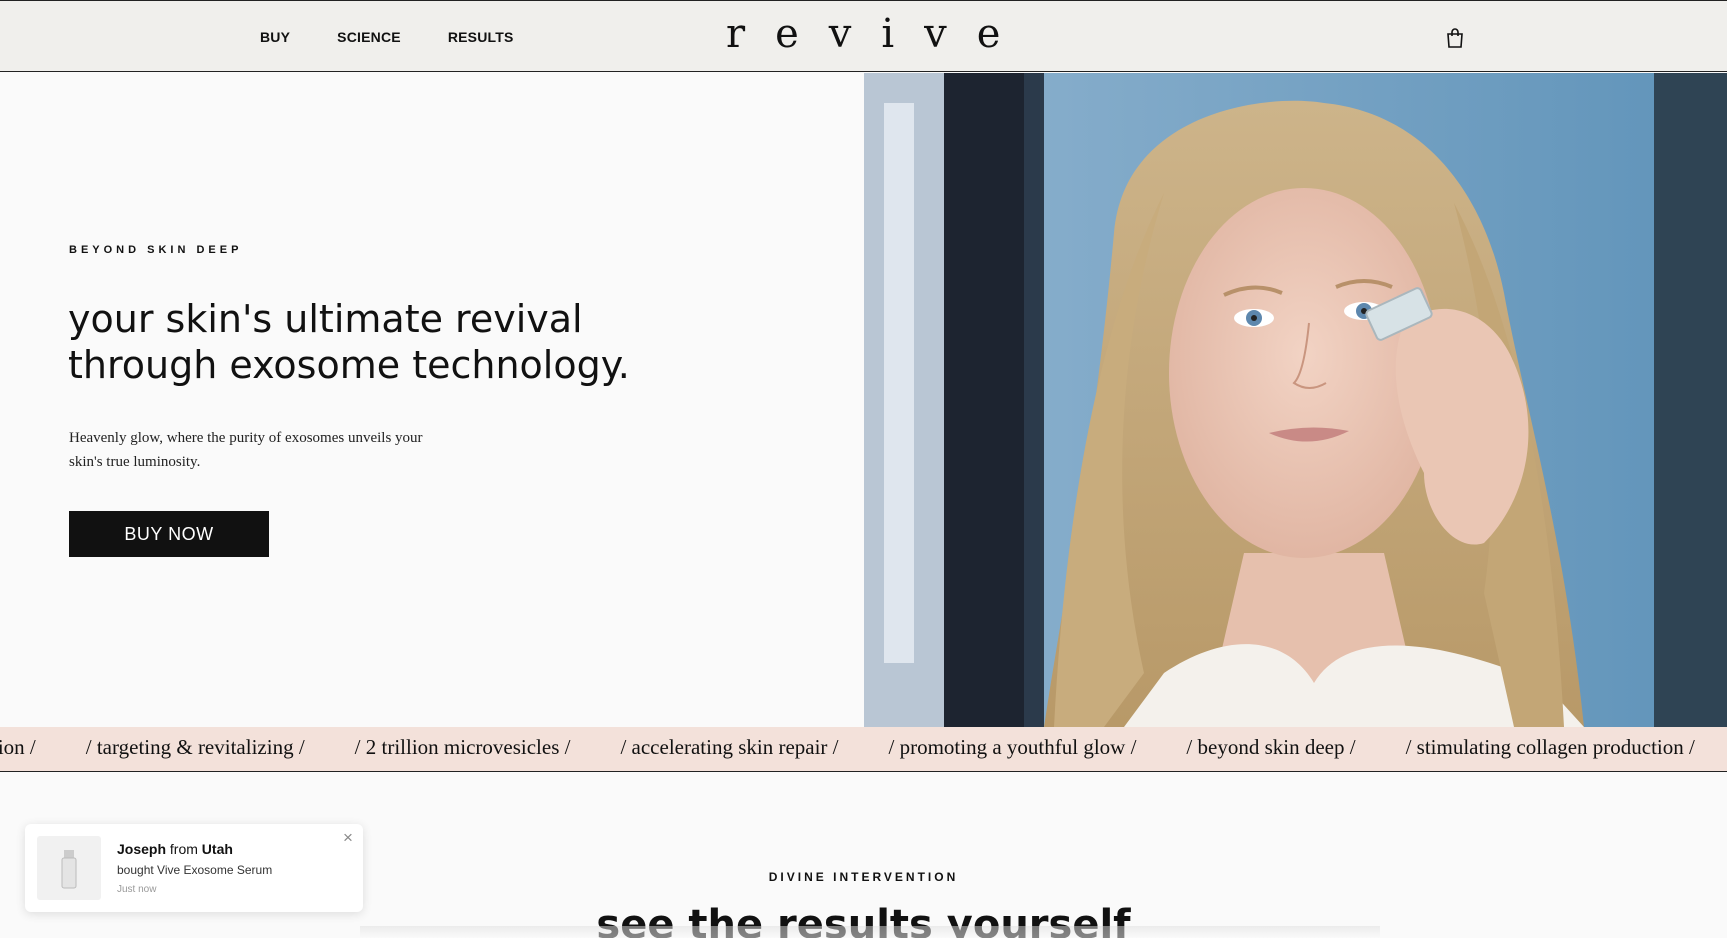 Image resolution: width=1727 pixels, height=938 pixels. What do you see at coordinates (137, 889) in the screenshot?
I see `purchase-time: Just now` at bounding box center [137, 889].